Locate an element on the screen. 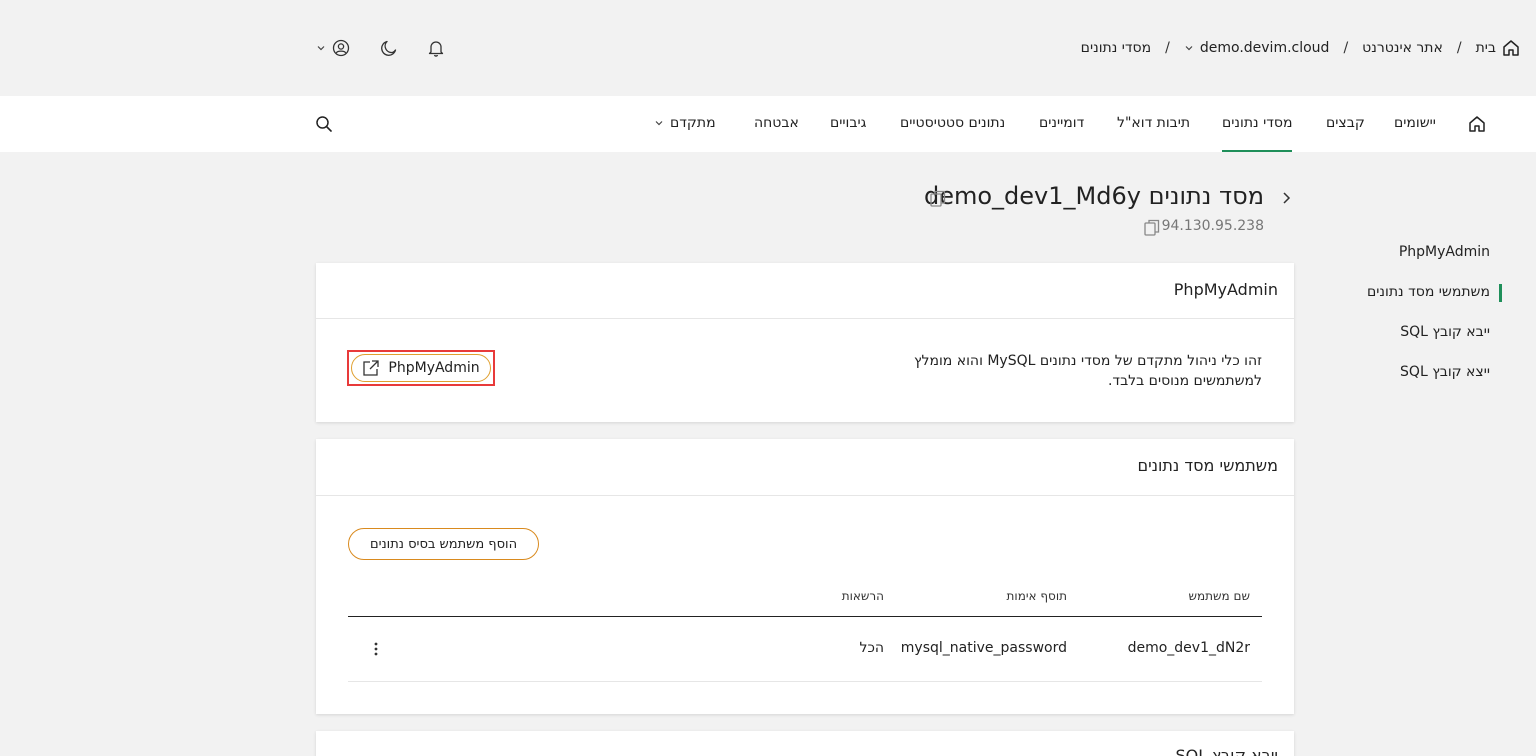 This screenshot has height=756, width=1536. column-header-username: שם משתמש is located at coordinates (1219, 596).